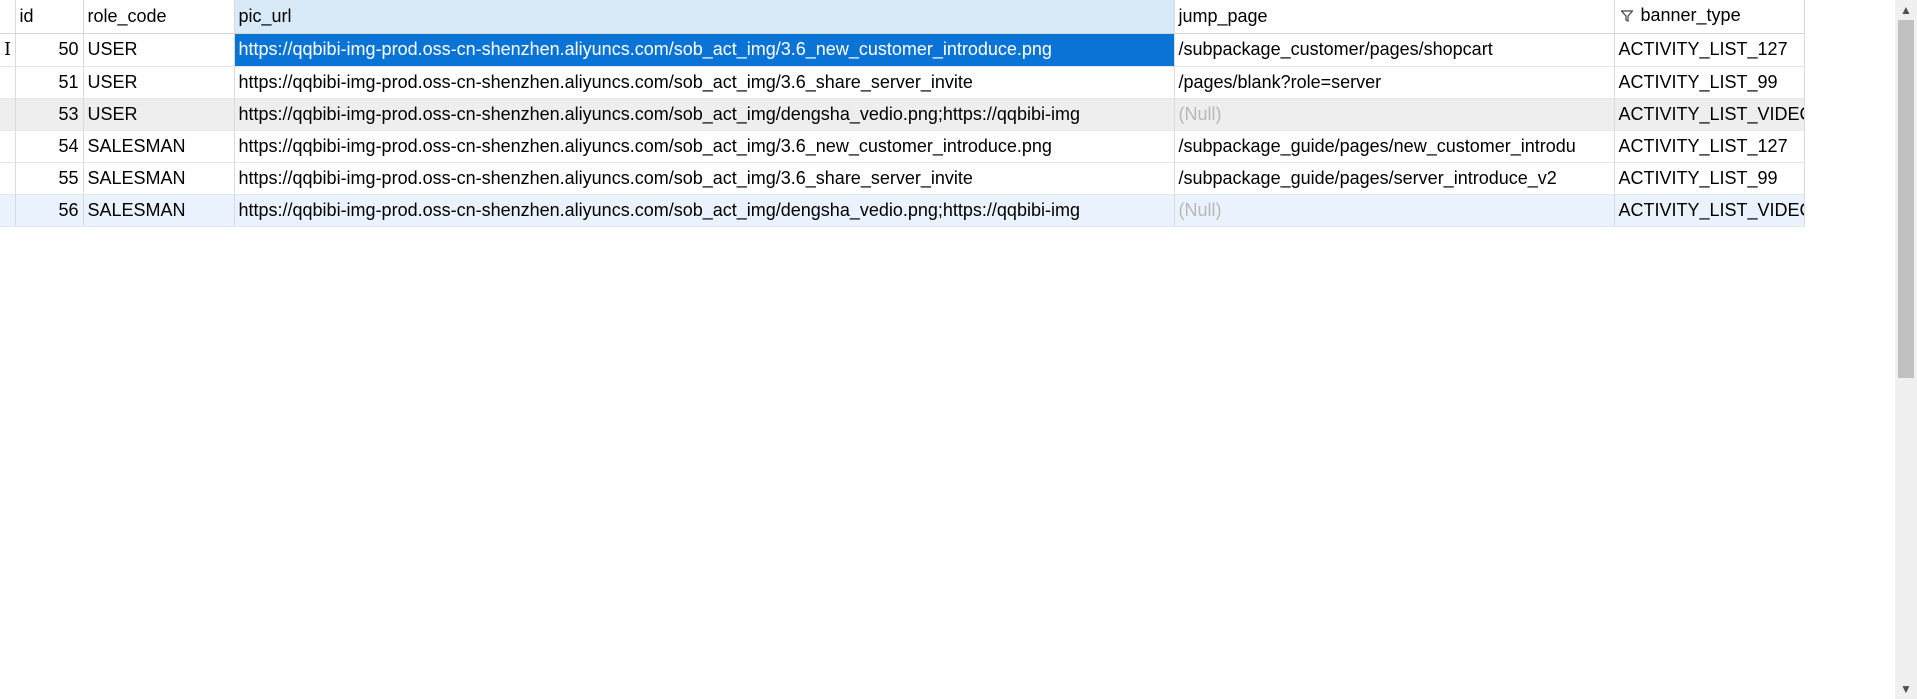 This screenshot has height=699, width=1917. Describe the element at coordinates (1690, 15) in the screenshot. I see `column-header-banner-type-label: banner_type` at that location.